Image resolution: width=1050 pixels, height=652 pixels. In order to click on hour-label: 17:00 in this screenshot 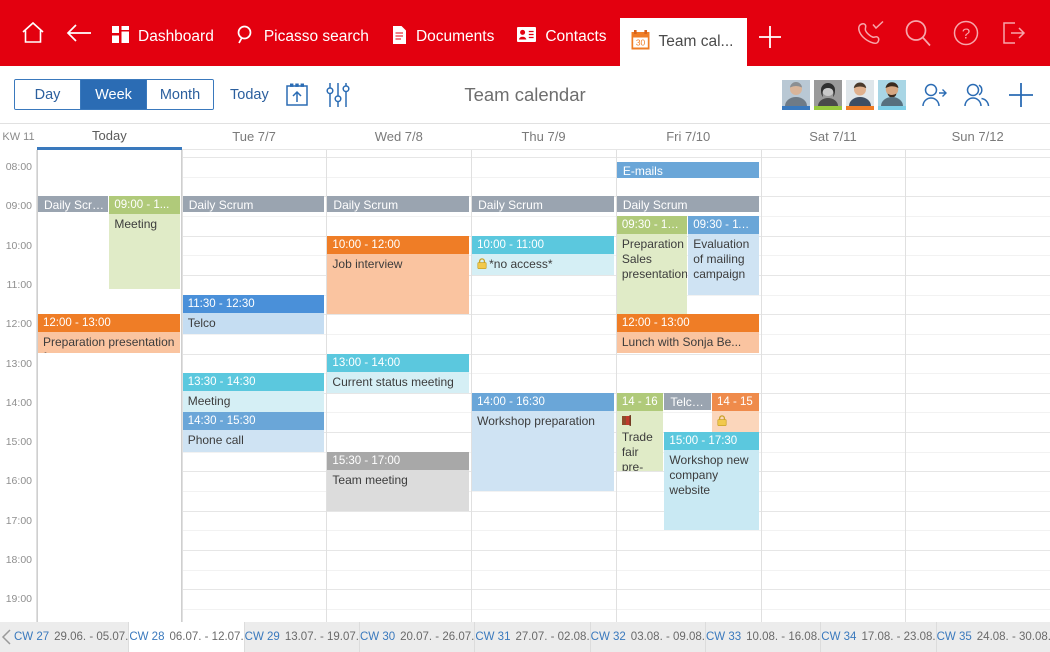, I will do `click(18, 520)`.